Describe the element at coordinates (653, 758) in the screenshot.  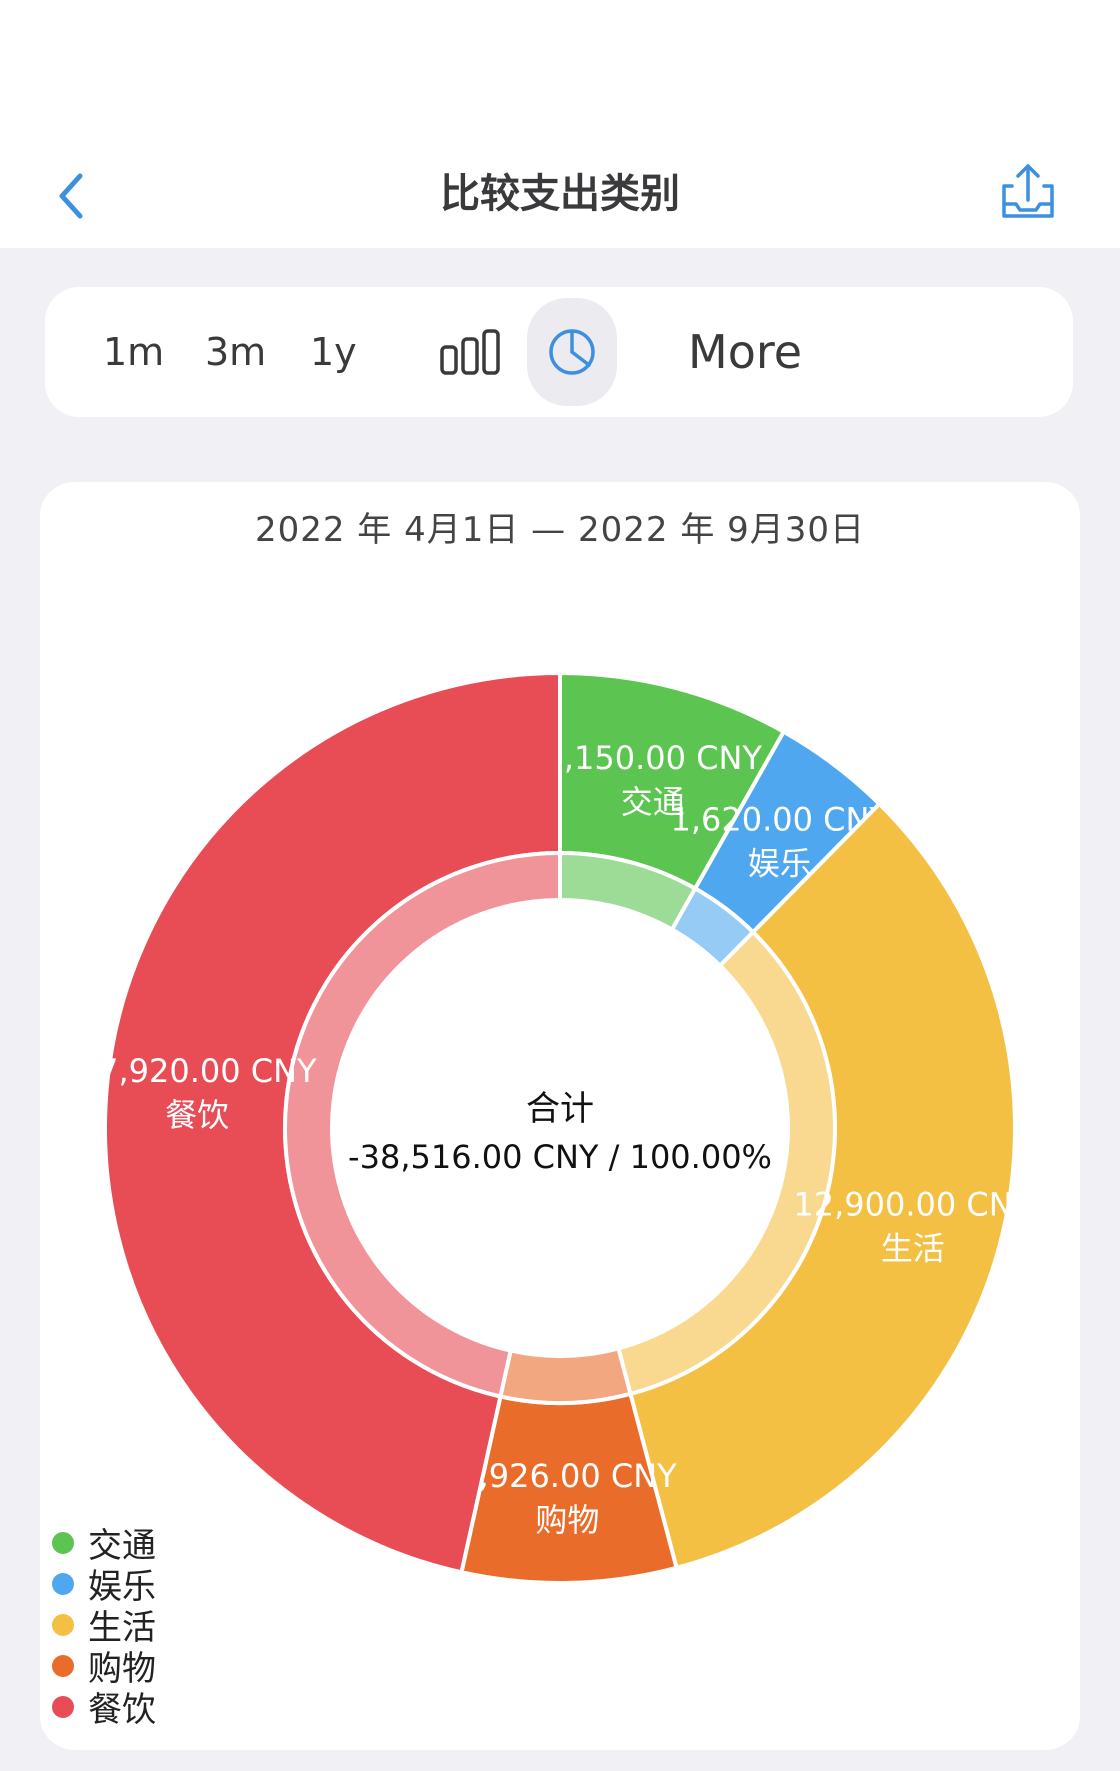
I see `slice-value-label: 3,150.00 CNY` at that location.